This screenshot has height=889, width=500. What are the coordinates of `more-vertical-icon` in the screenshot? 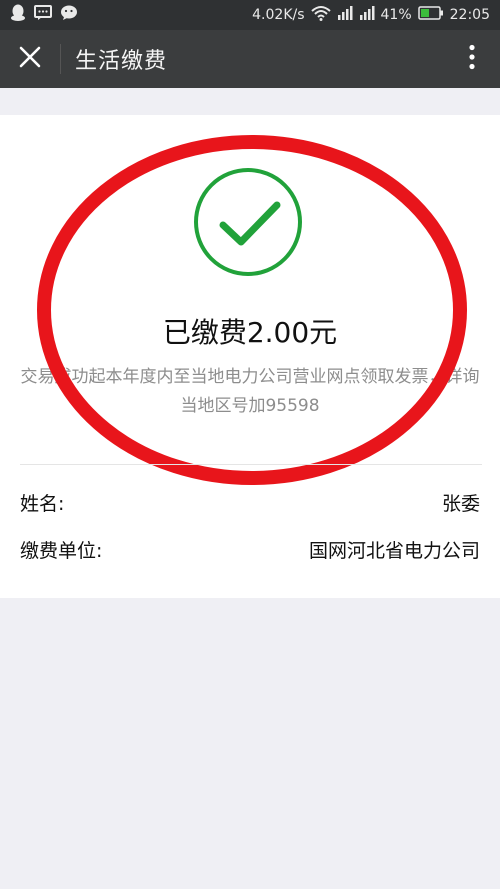 It's located at (472, 59).